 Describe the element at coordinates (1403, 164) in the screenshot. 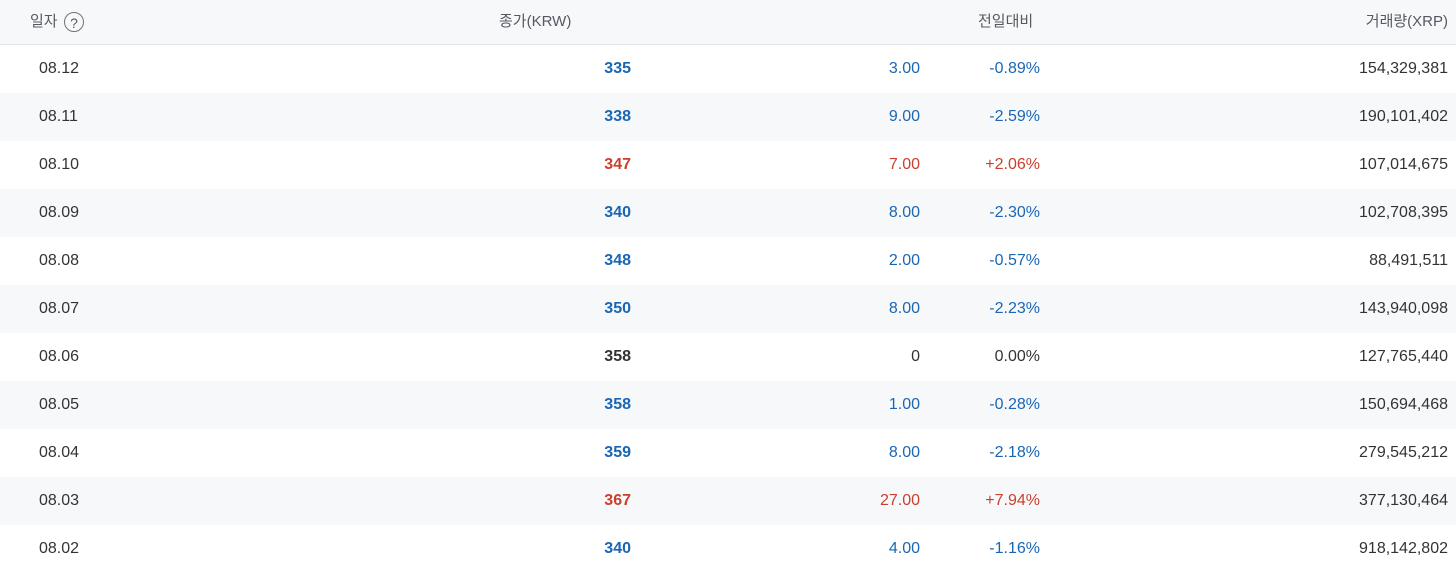

I see `volume-cell: 107,014,675` at that location.